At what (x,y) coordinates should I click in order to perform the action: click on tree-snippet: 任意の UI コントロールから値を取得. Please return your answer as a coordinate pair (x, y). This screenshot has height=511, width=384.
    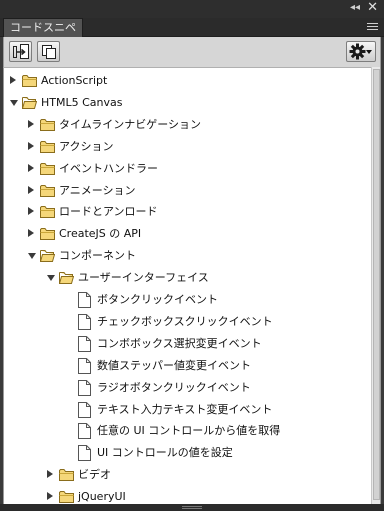
    Looking at the image, I should click on (187, 431).